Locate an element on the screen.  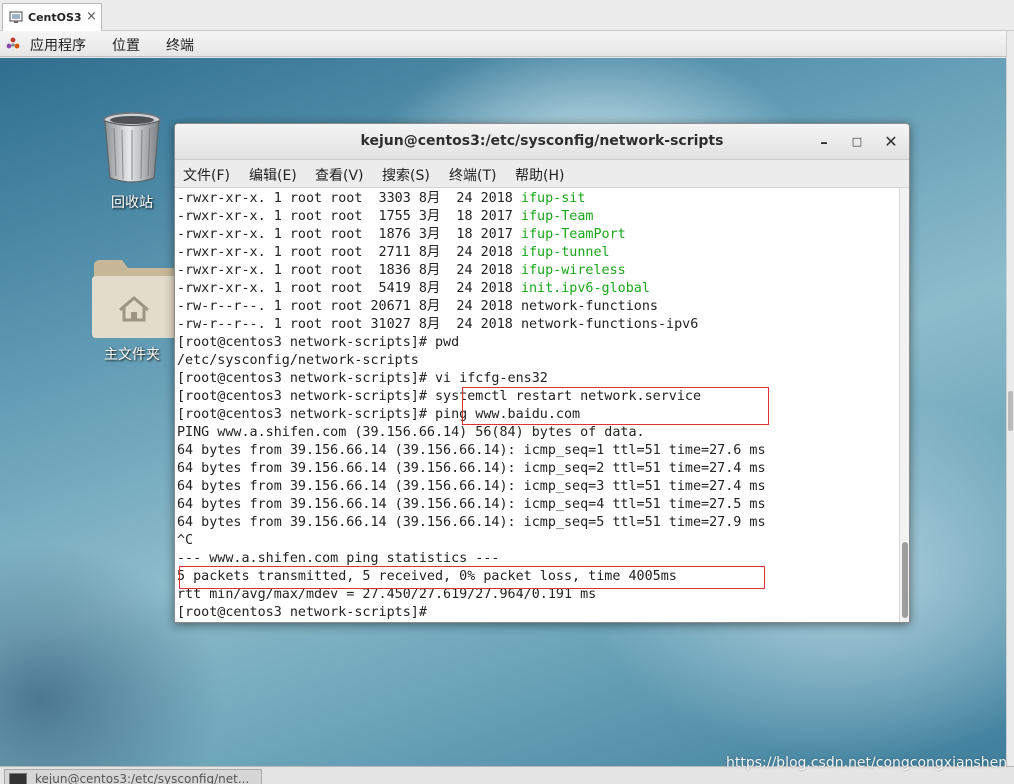
output-line: /etc/sysconfig/network-scripts is located at coordinates (298, 360).